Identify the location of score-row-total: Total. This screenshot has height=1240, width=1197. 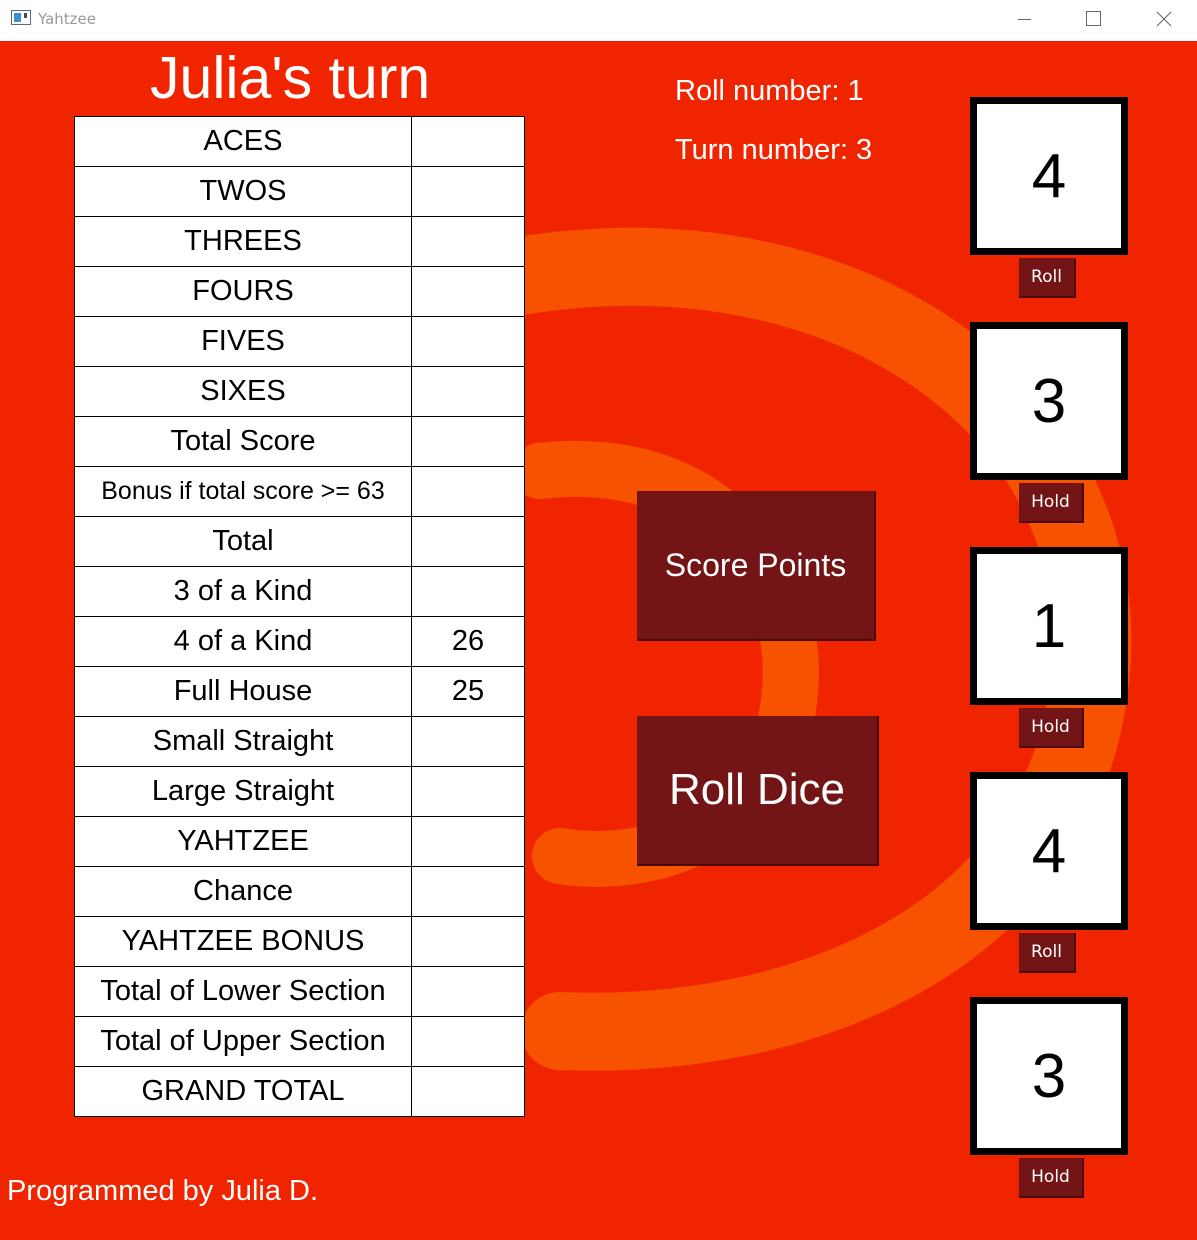
(299, 541).